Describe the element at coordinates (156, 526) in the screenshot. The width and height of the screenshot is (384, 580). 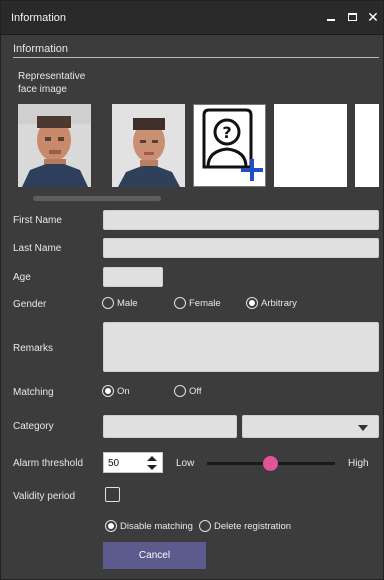
I see `radio-label: Disable matching` at that location.